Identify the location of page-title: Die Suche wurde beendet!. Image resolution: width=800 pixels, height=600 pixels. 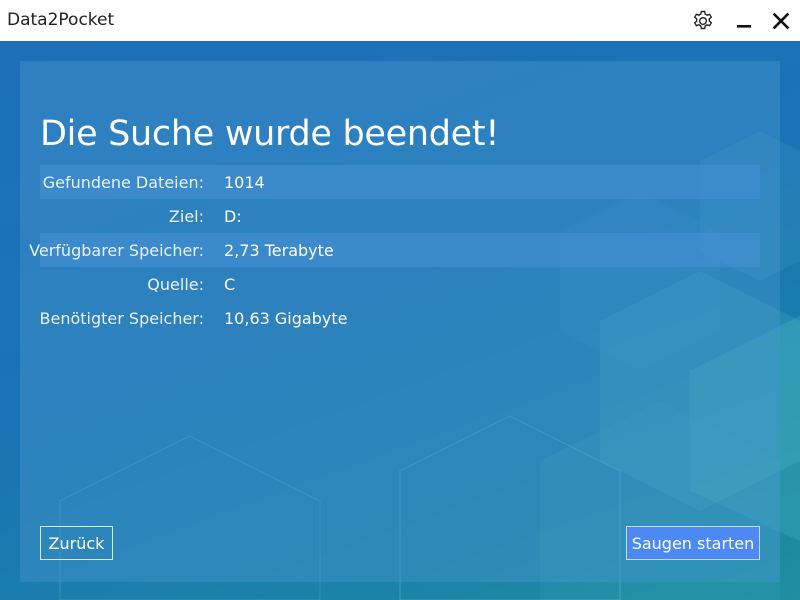
(270, 134).